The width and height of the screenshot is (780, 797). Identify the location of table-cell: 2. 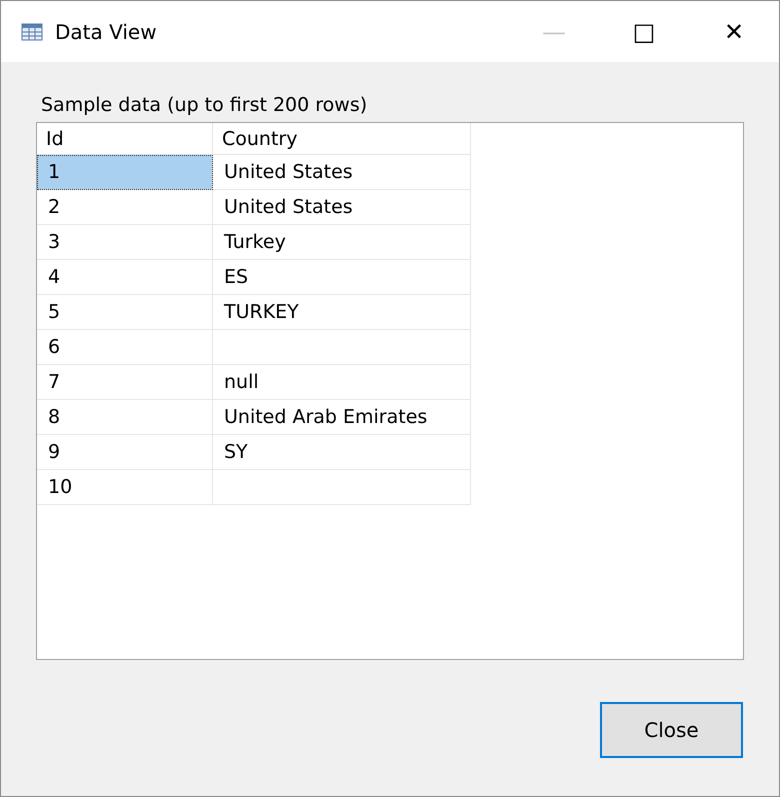
(125, 207).